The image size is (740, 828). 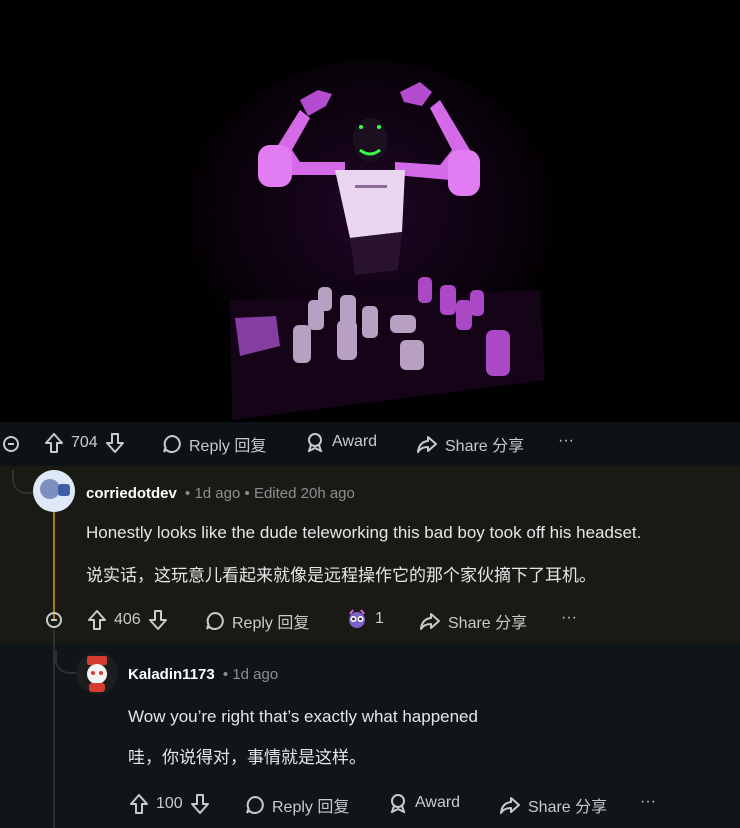 What do you see at coordinates (247, 757) in the screenshot?
I see `comment-text-zh: 哇，你说得对，事情就是这样。` at bounding box center [247, 757].